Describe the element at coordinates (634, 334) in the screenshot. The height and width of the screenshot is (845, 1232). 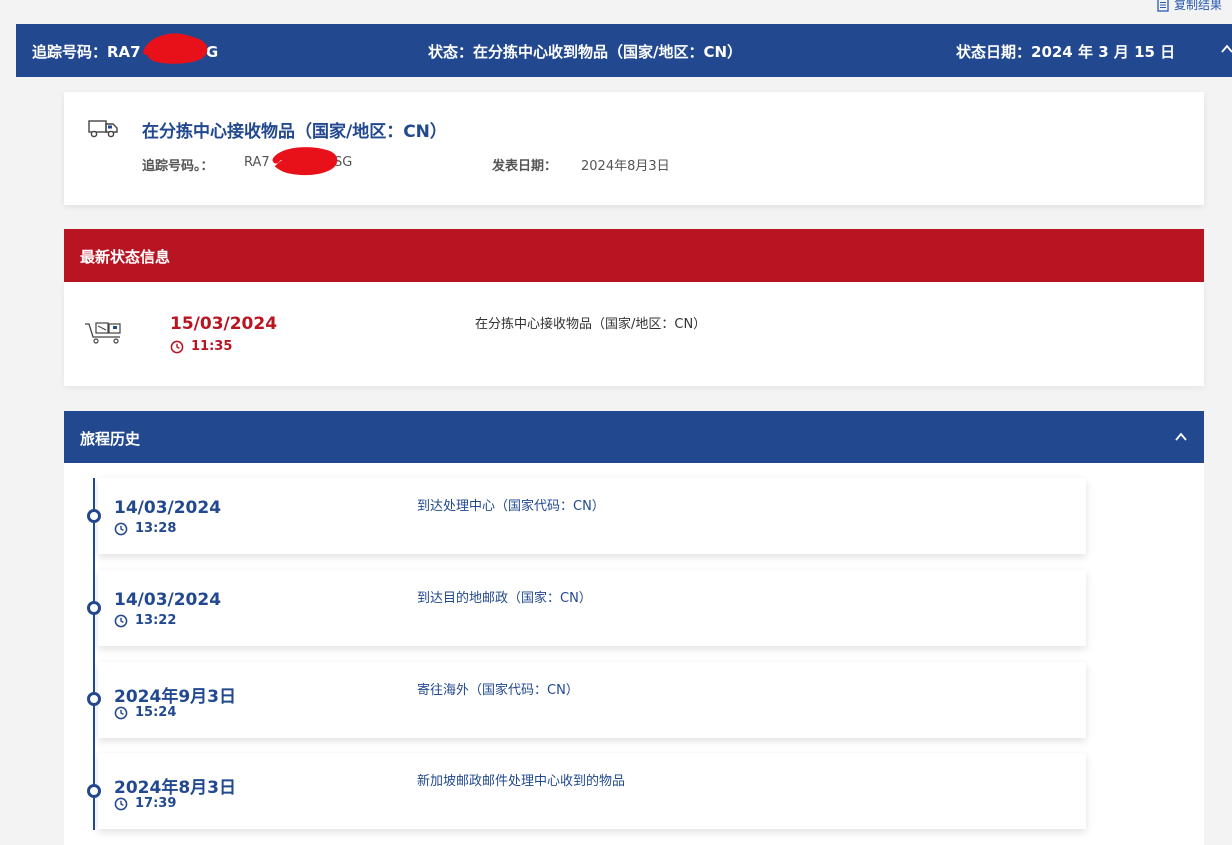
I see `latest-status-card: 15/03/2024 11:35 在分拣中心接收物品（国家/地区：CN）` at that location.